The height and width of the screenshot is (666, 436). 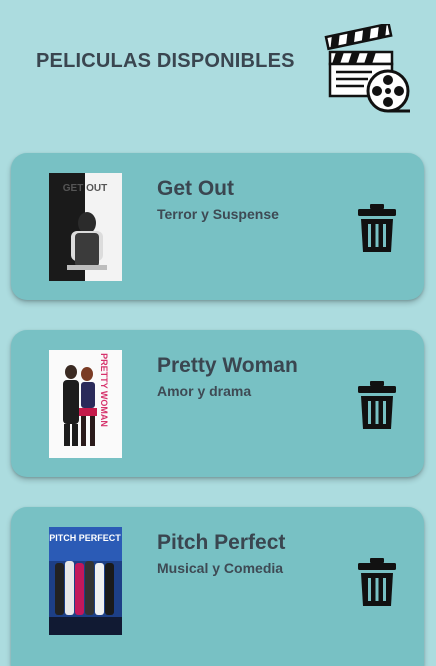 I want to click on movie-genre: Terror y Suspense, so click(x=218, y=214).